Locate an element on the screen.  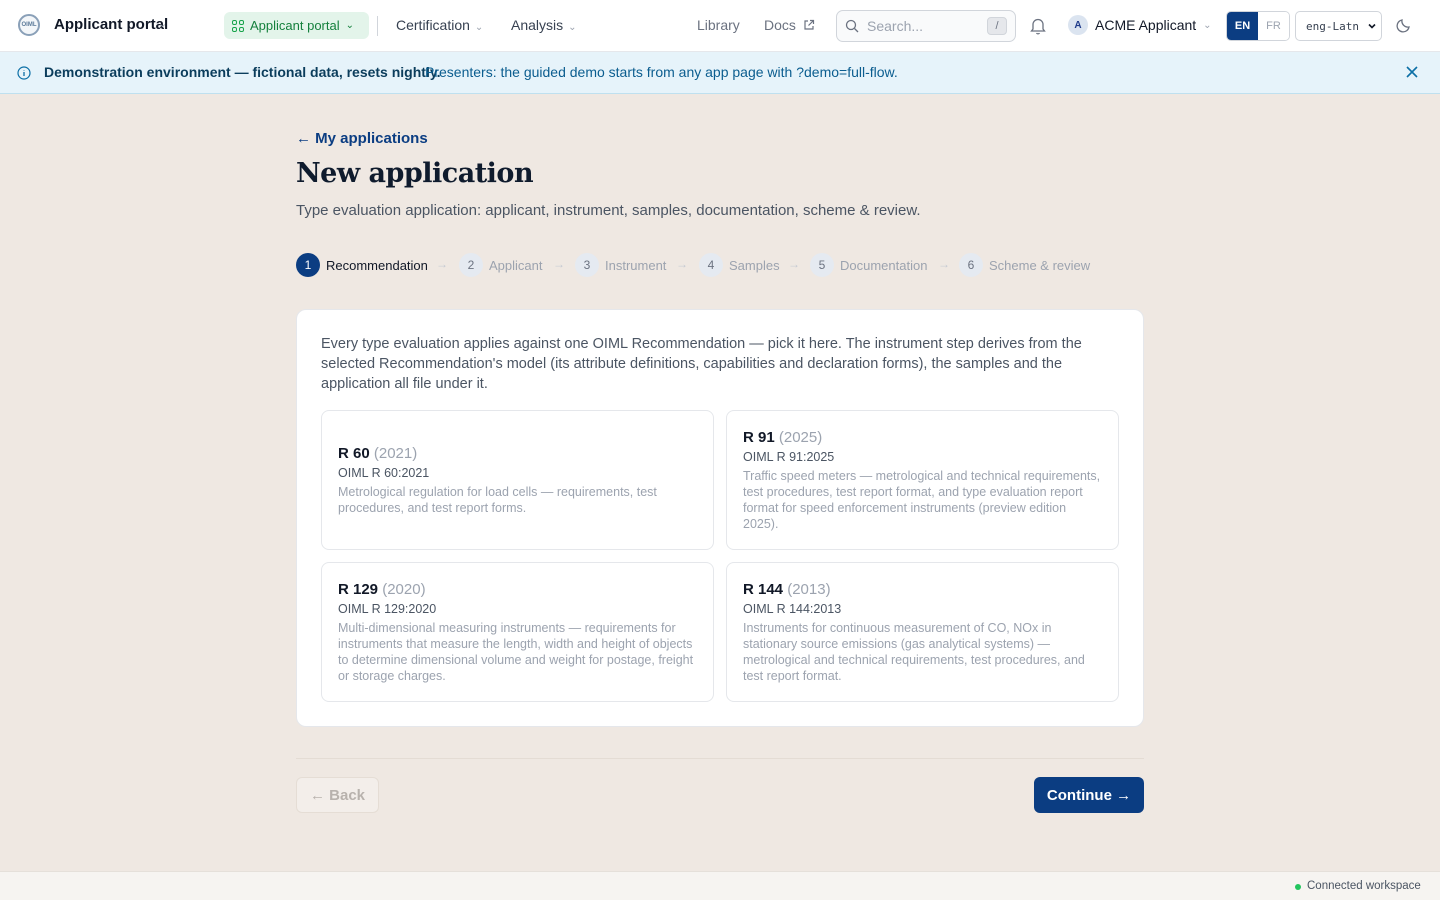
back-to-applications-link: ← My applications is located at coordinates (362, 138).